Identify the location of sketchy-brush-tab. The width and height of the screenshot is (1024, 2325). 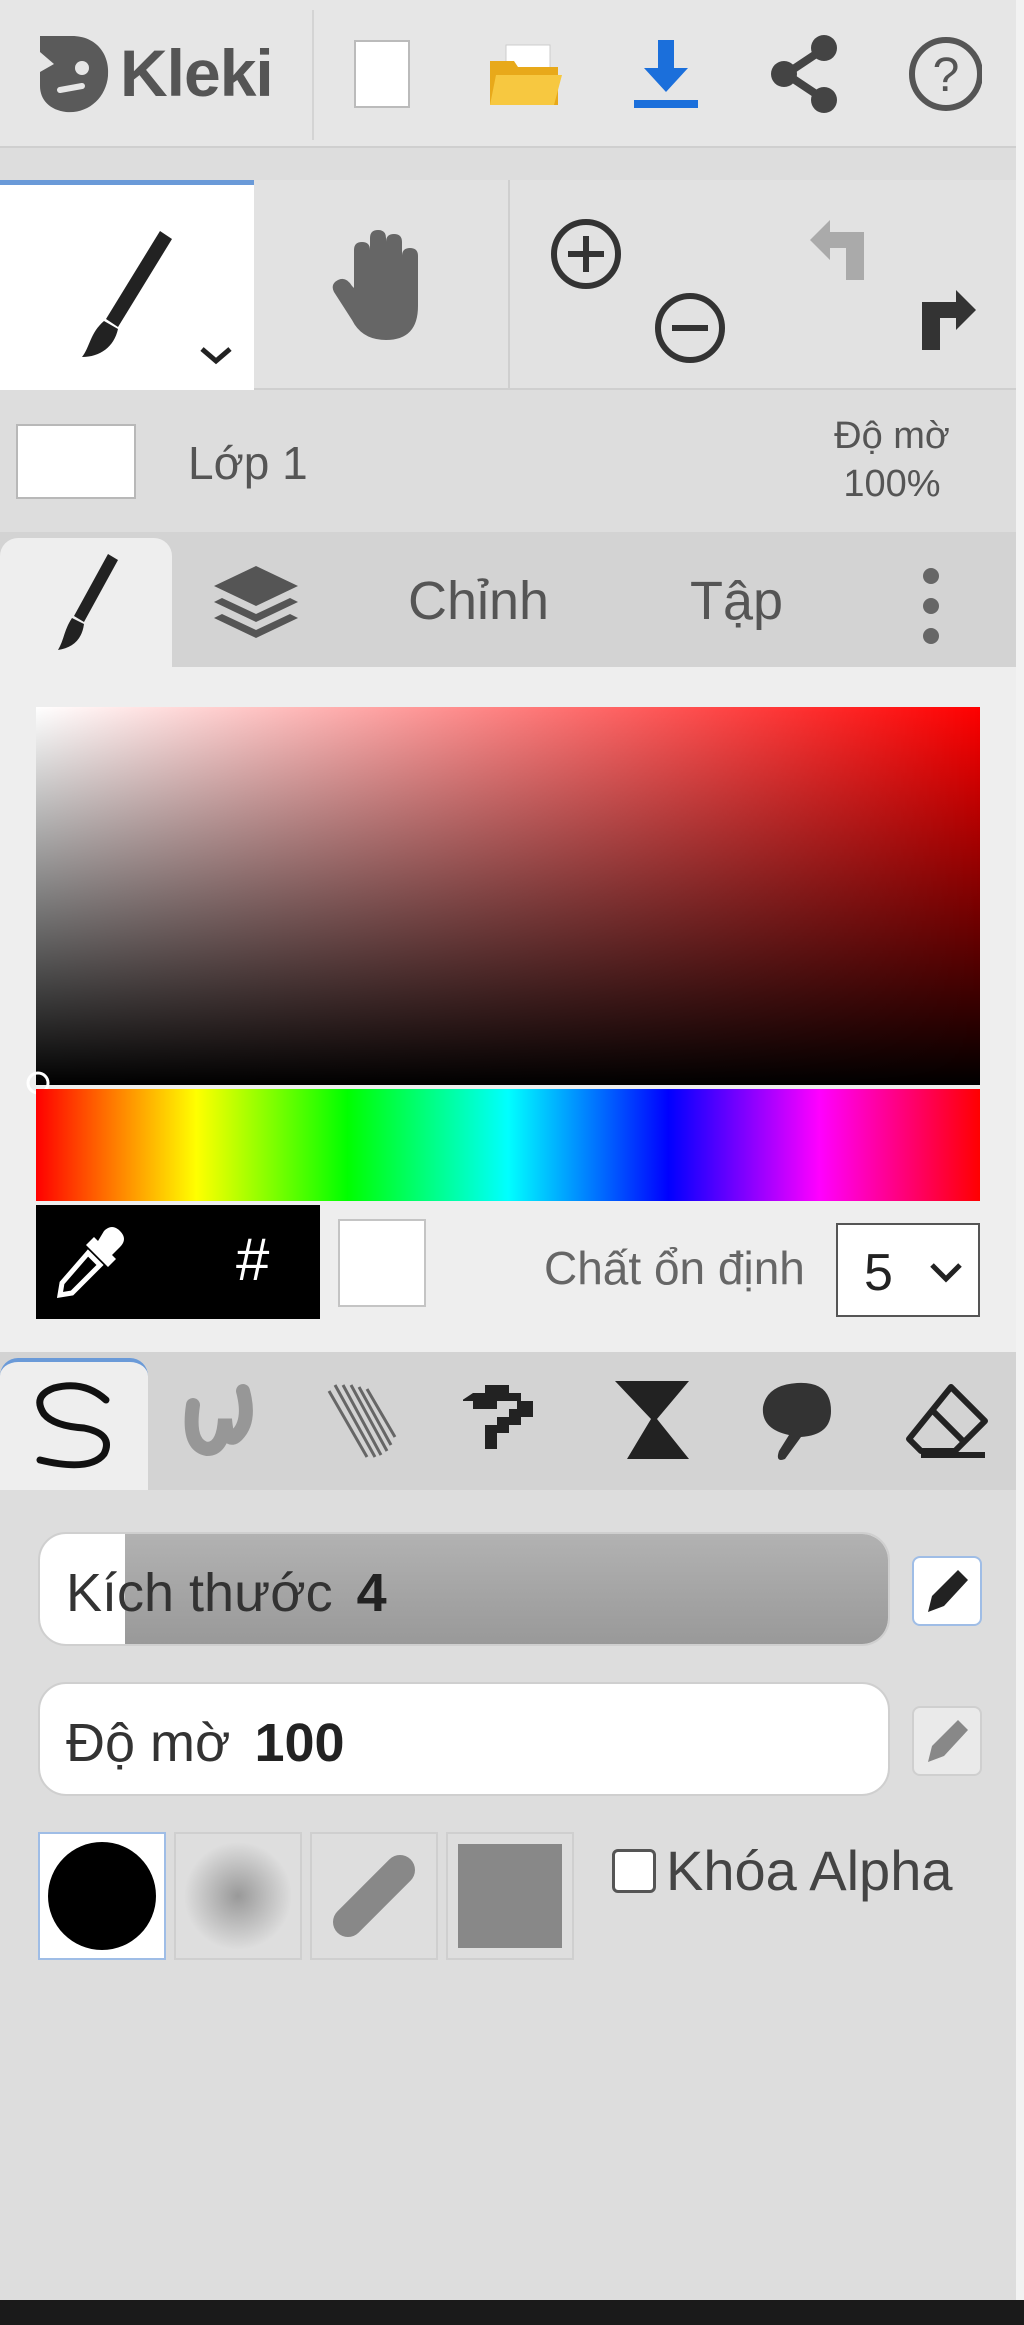
(364, 1420).